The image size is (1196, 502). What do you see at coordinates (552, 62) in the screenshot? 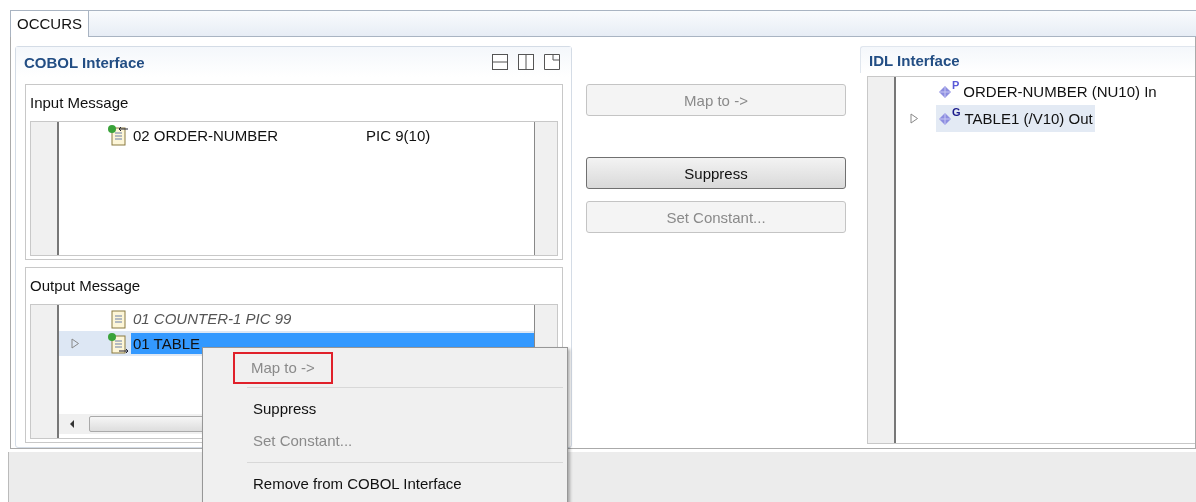
I see `page-icon` at bounding box center [552, 62].